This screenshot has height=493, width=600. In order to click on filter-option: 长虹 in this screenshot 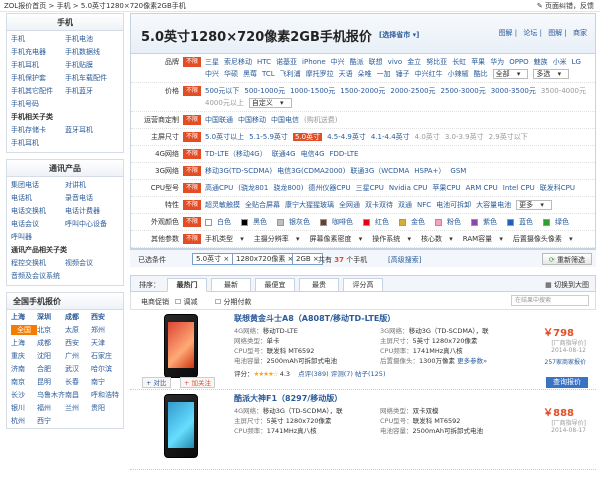, I will do `click(459, 62)`.